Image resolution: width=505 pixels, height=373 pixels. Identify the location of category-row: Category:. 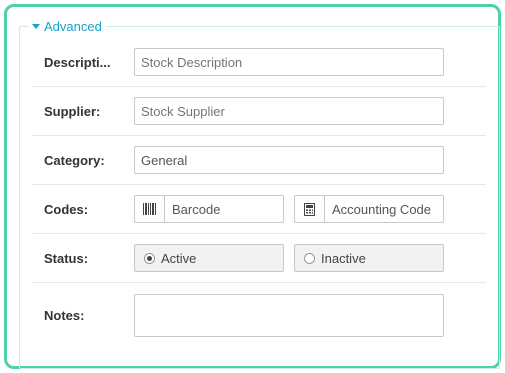
(259, 160).